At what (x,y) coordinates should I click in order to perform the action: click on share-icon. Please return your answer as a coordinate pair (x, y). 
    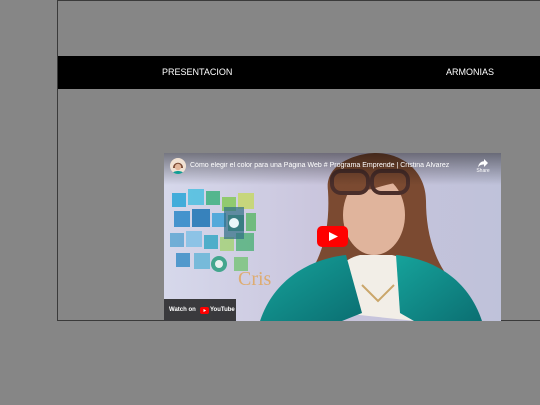
    Looking at the image, I should click on (483, 163).